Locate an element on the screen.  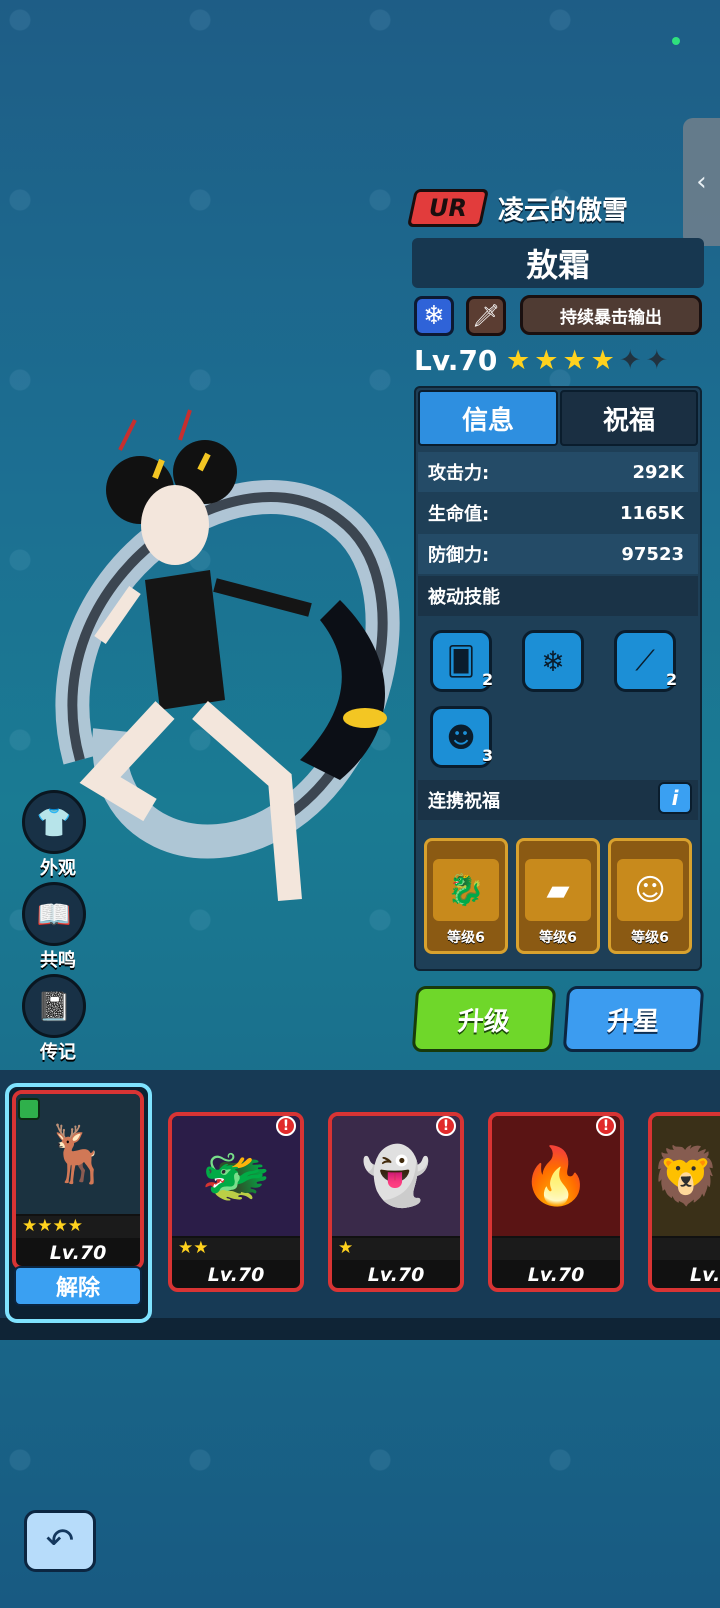
side-drawer-toggle: ‹ is located at coordinates (701, 182).